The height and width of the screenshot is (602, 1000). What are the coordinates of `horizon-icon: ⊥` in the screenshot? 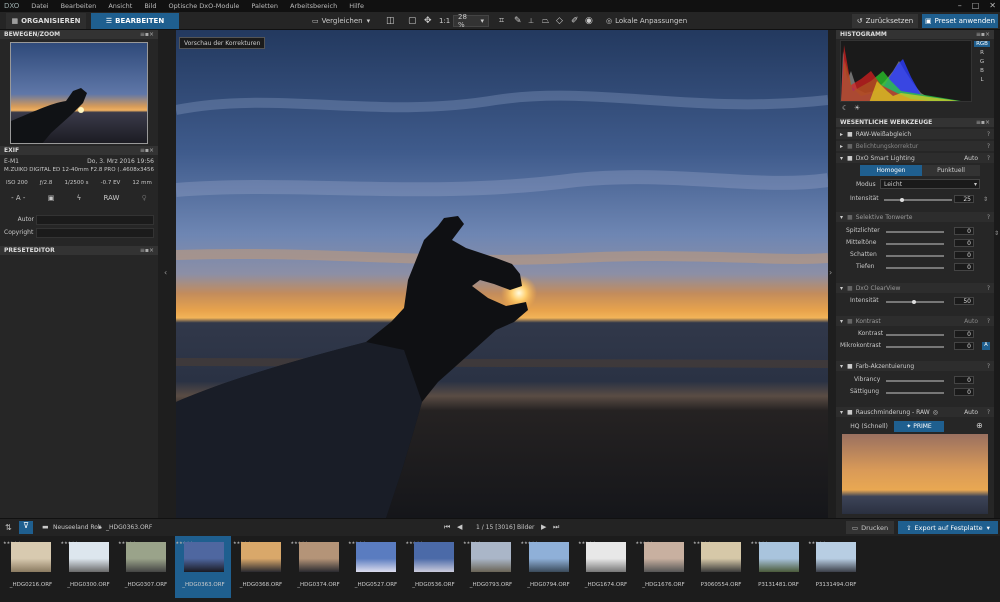 It's located at (531, 21).